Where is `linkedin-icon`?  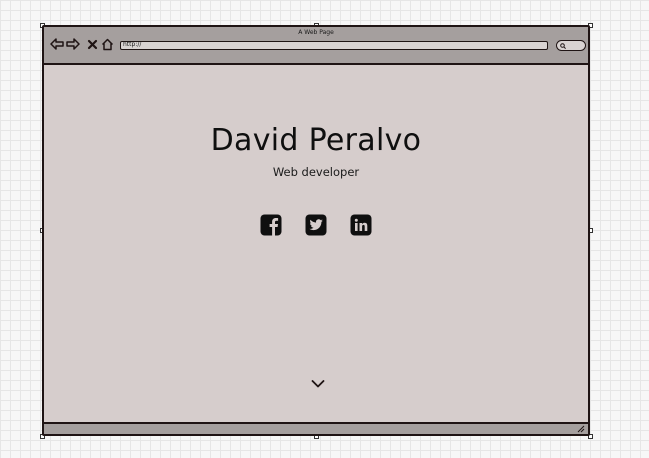 linkedin-icon is located at coordinates (361, 225).